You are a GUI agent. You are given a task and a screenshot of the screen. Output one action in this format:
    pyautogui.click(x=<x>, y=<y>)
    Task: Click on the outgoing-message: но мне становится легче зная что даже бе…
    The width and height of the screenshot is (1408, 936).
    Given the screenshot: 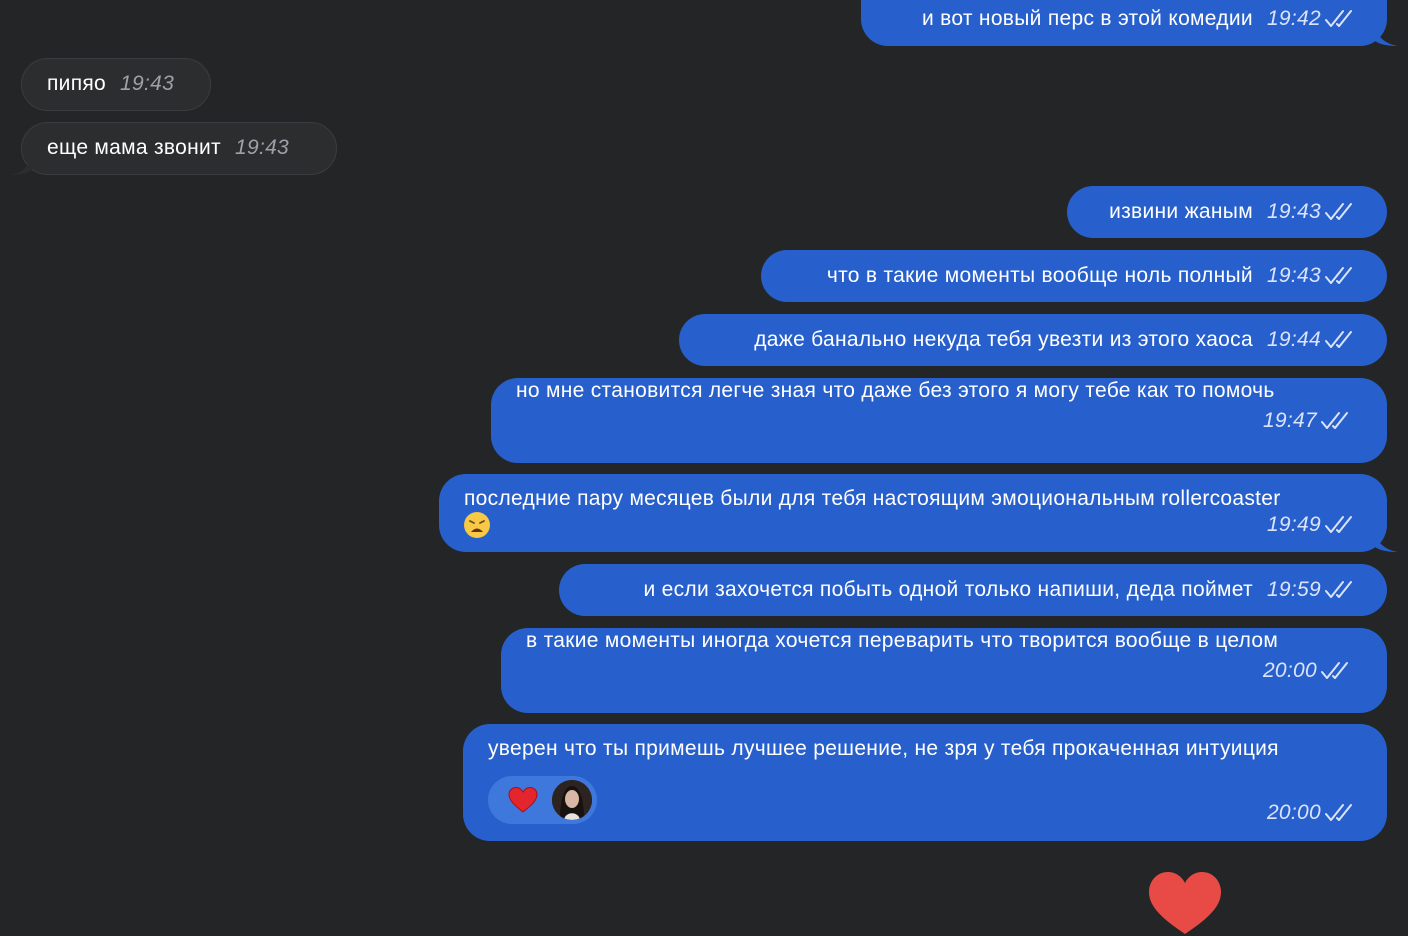 What is the action you would take?
    pyautogui.click(x=939, y=420)
    